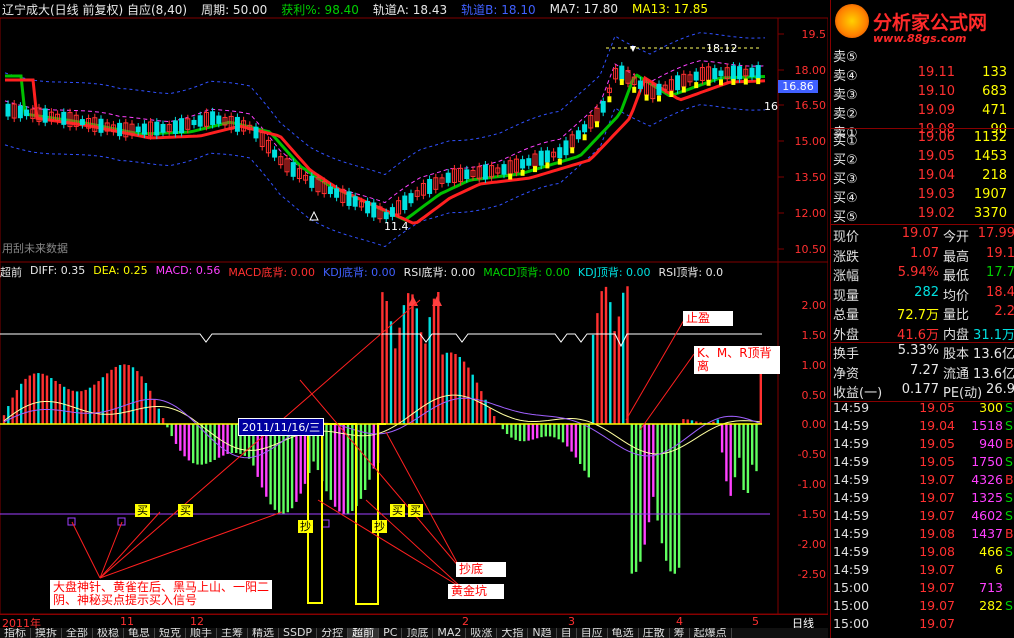 This screenshot has height=638, width=1014. What do you see at coordinates (450, 633) in the screenshot?
I see `indicator-tab: MA2` at bounding box center [450, 633].